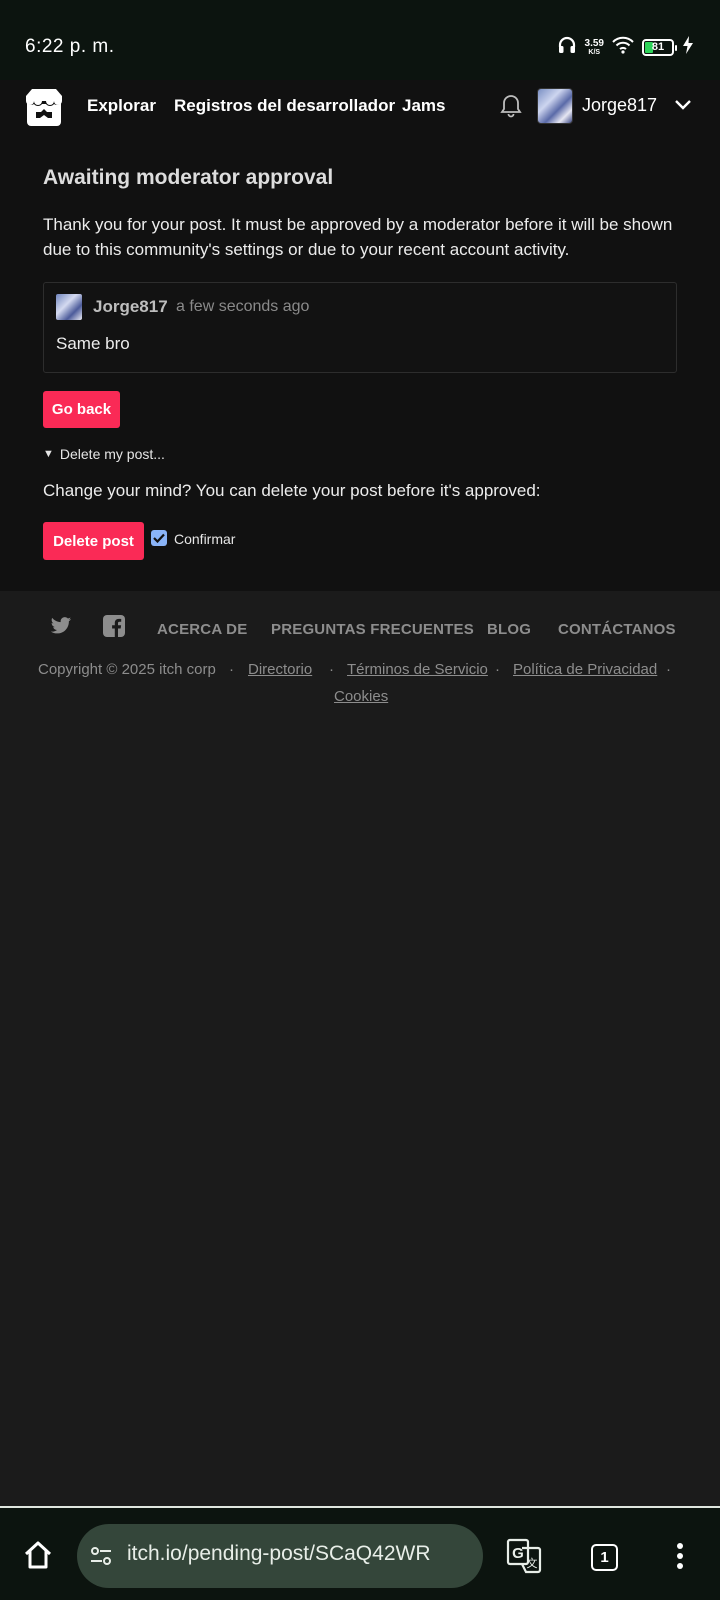 Image resolution: width=720 pixels, height=1600 pixels. What do you see at coordinates (511, 108) in the screenshot?
I see `bell-icon` at bounding box center [511, 108].